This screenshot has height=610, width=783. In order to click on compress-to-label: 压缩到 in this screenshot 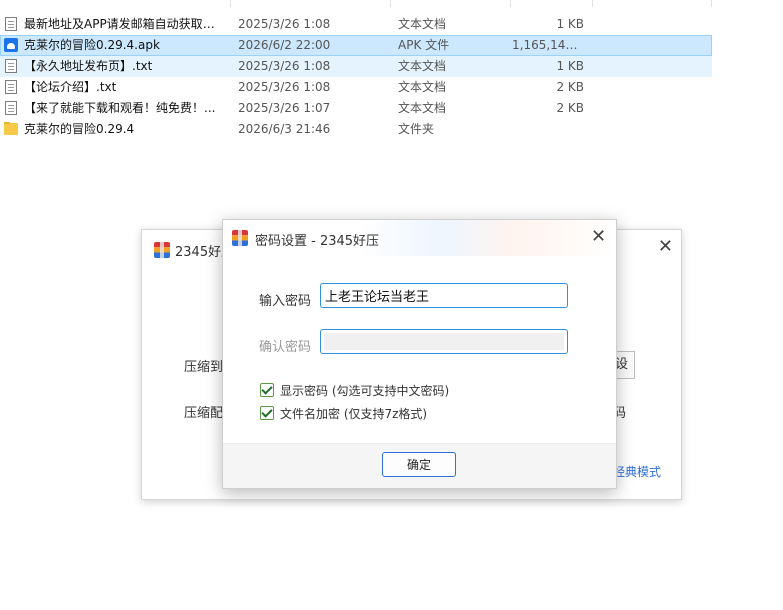, I will do `click(204, 367)`.